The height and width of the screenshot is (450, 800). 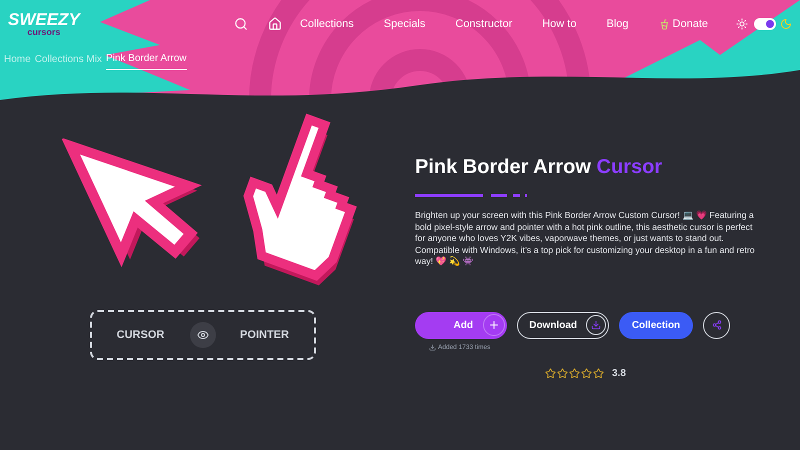 What do you see at coordinates (275, 24) in the screenshot?
I see `home-icon` at bounding box center [275, 24].